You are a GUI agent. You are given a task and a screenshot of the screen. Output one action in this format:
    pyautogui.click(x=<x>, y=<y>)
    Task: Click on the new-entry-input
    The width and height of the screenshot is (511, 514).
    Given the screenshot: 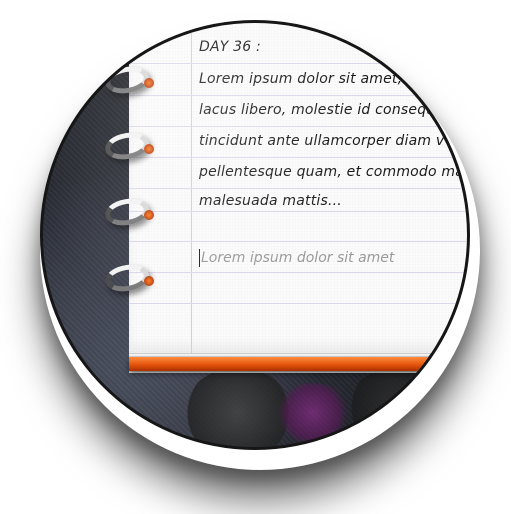 What is the action you would take?
    pyautogui.click(x=333, y=258)
    